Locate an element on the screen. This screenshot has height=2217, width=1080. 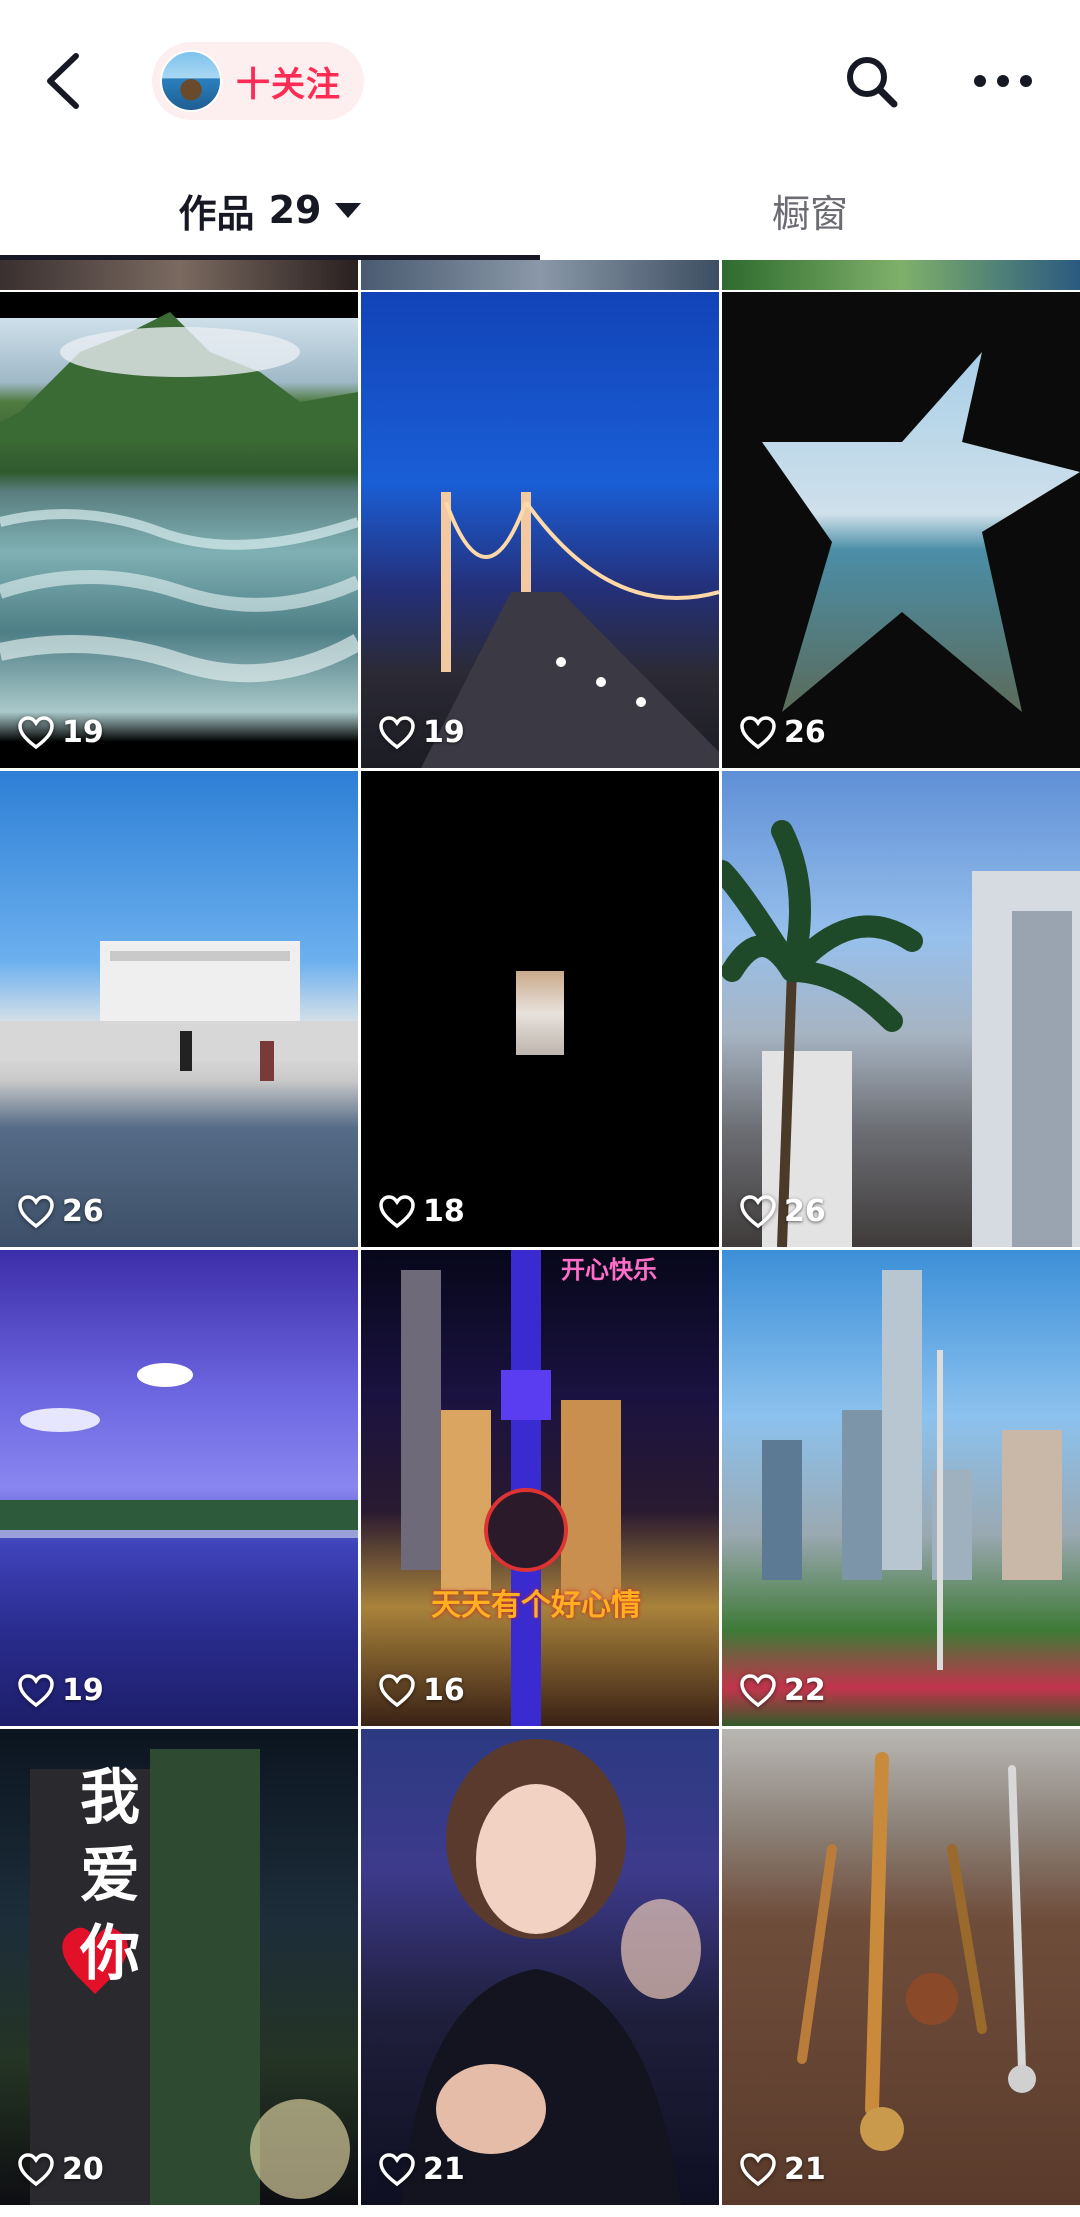
more-button is located at coordinates (1003, 81).